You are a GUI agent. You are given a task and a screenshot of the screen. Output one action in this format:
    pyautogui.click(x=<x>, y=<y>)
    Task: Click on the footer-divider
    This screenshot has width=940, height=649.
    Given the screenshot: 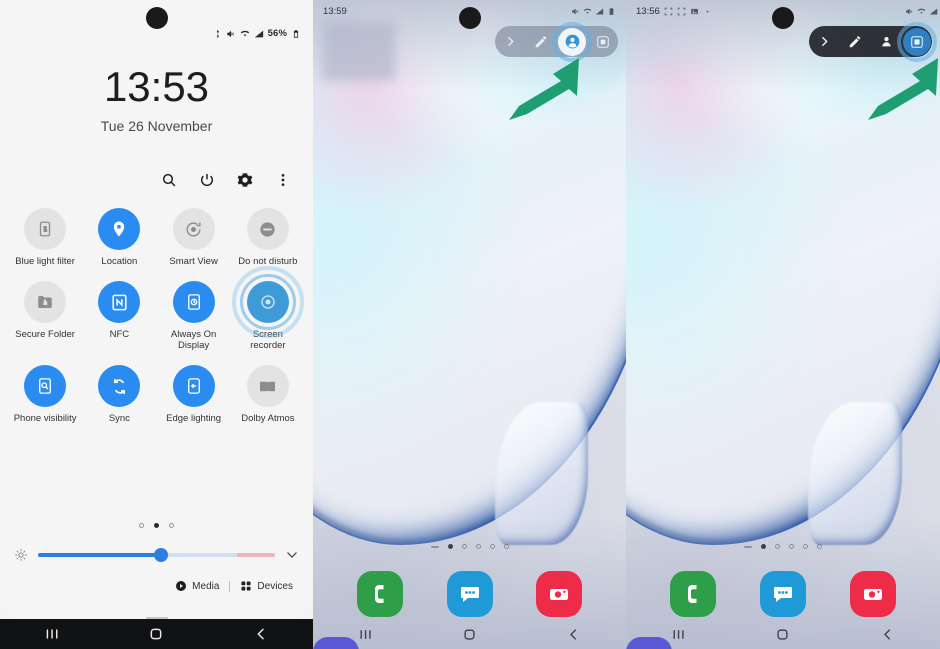 What is the action you would take?
    pyautogui.click(x=230, y=586)
    